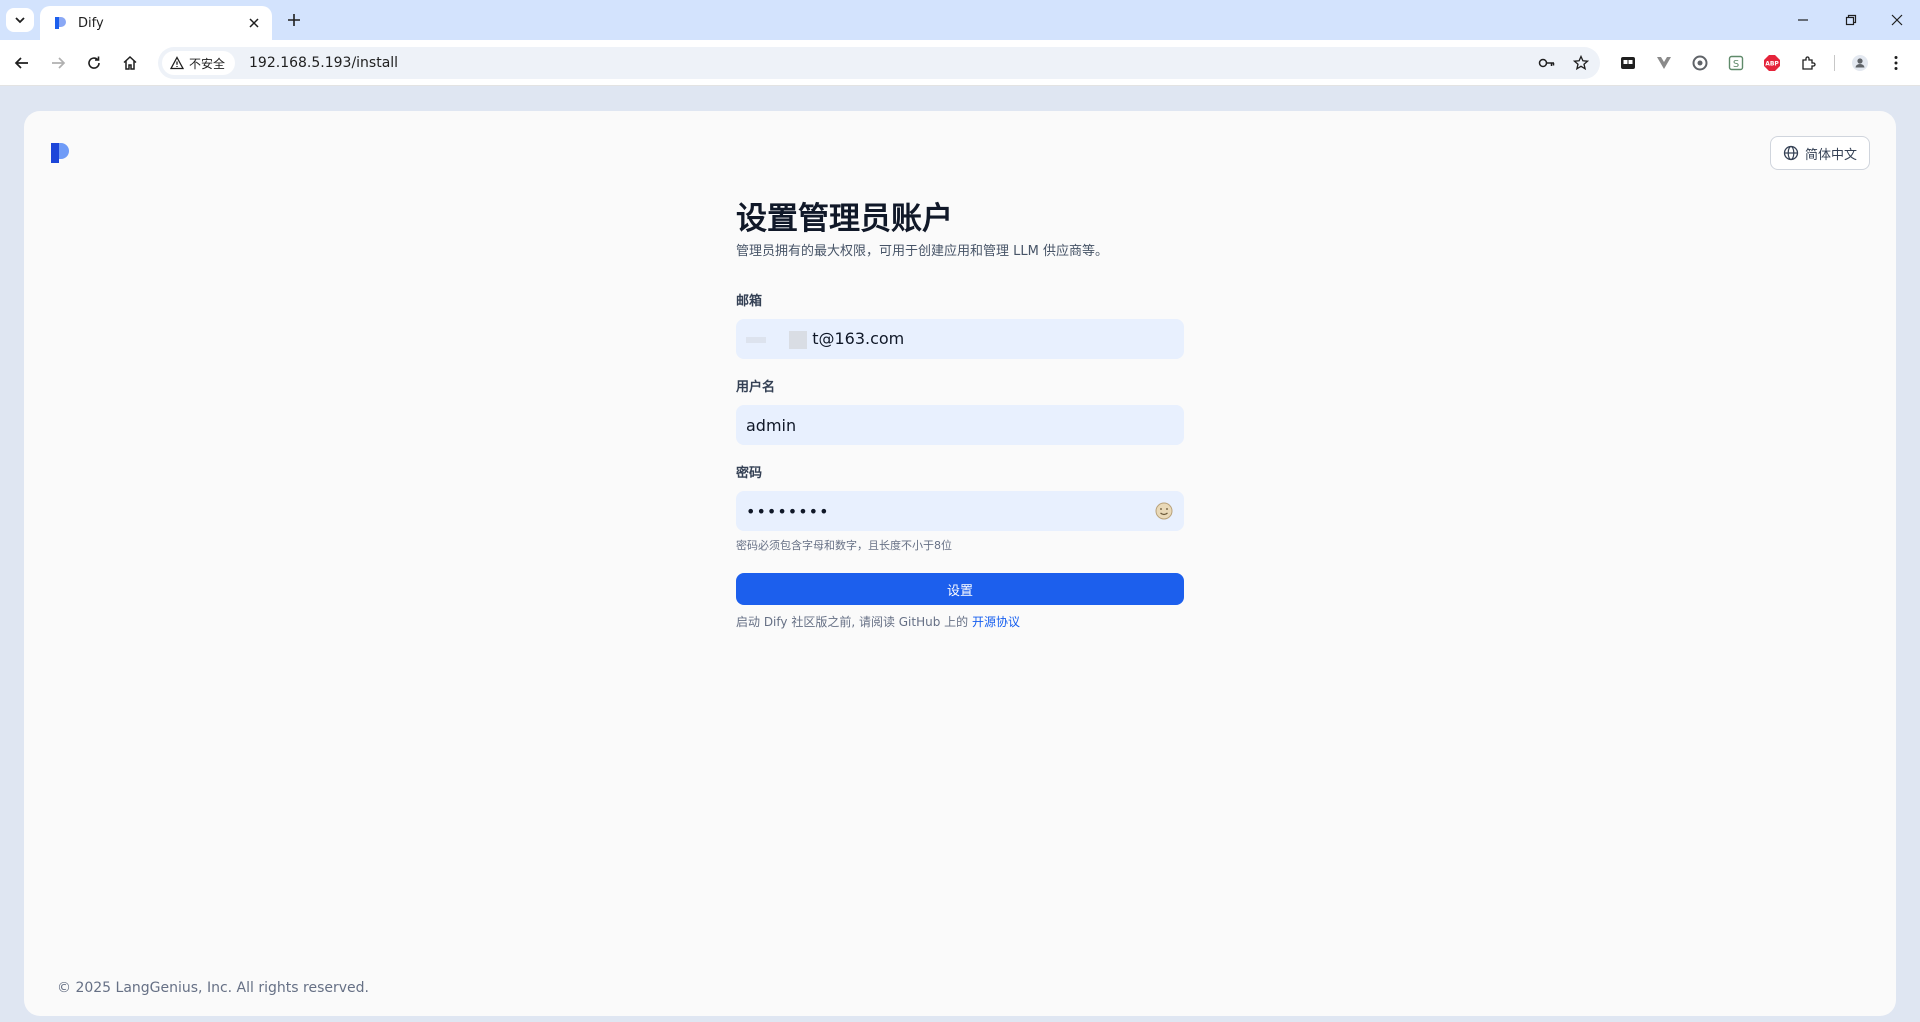 The width and height of the screenshot is (1920, 1022). I want to click on arrow-left-icon, so click(21, 63).